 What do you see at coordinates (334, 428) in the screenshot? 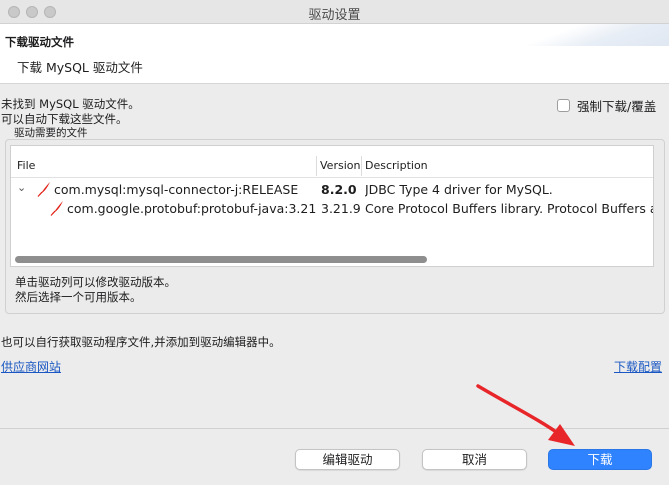
I see `footer-divider` at bounding box center [334, 428].